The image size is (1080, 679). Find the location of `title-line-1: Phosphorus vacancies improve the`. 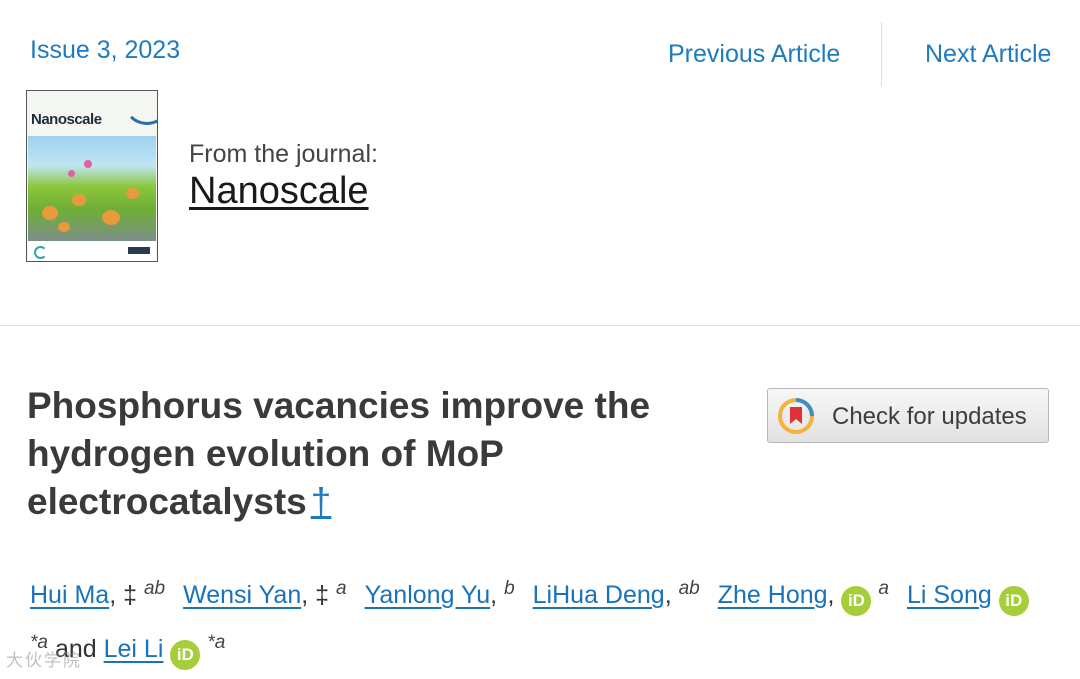

title-line-1: Phosphorus vacancies improve the is located at coordinates (339, 405).